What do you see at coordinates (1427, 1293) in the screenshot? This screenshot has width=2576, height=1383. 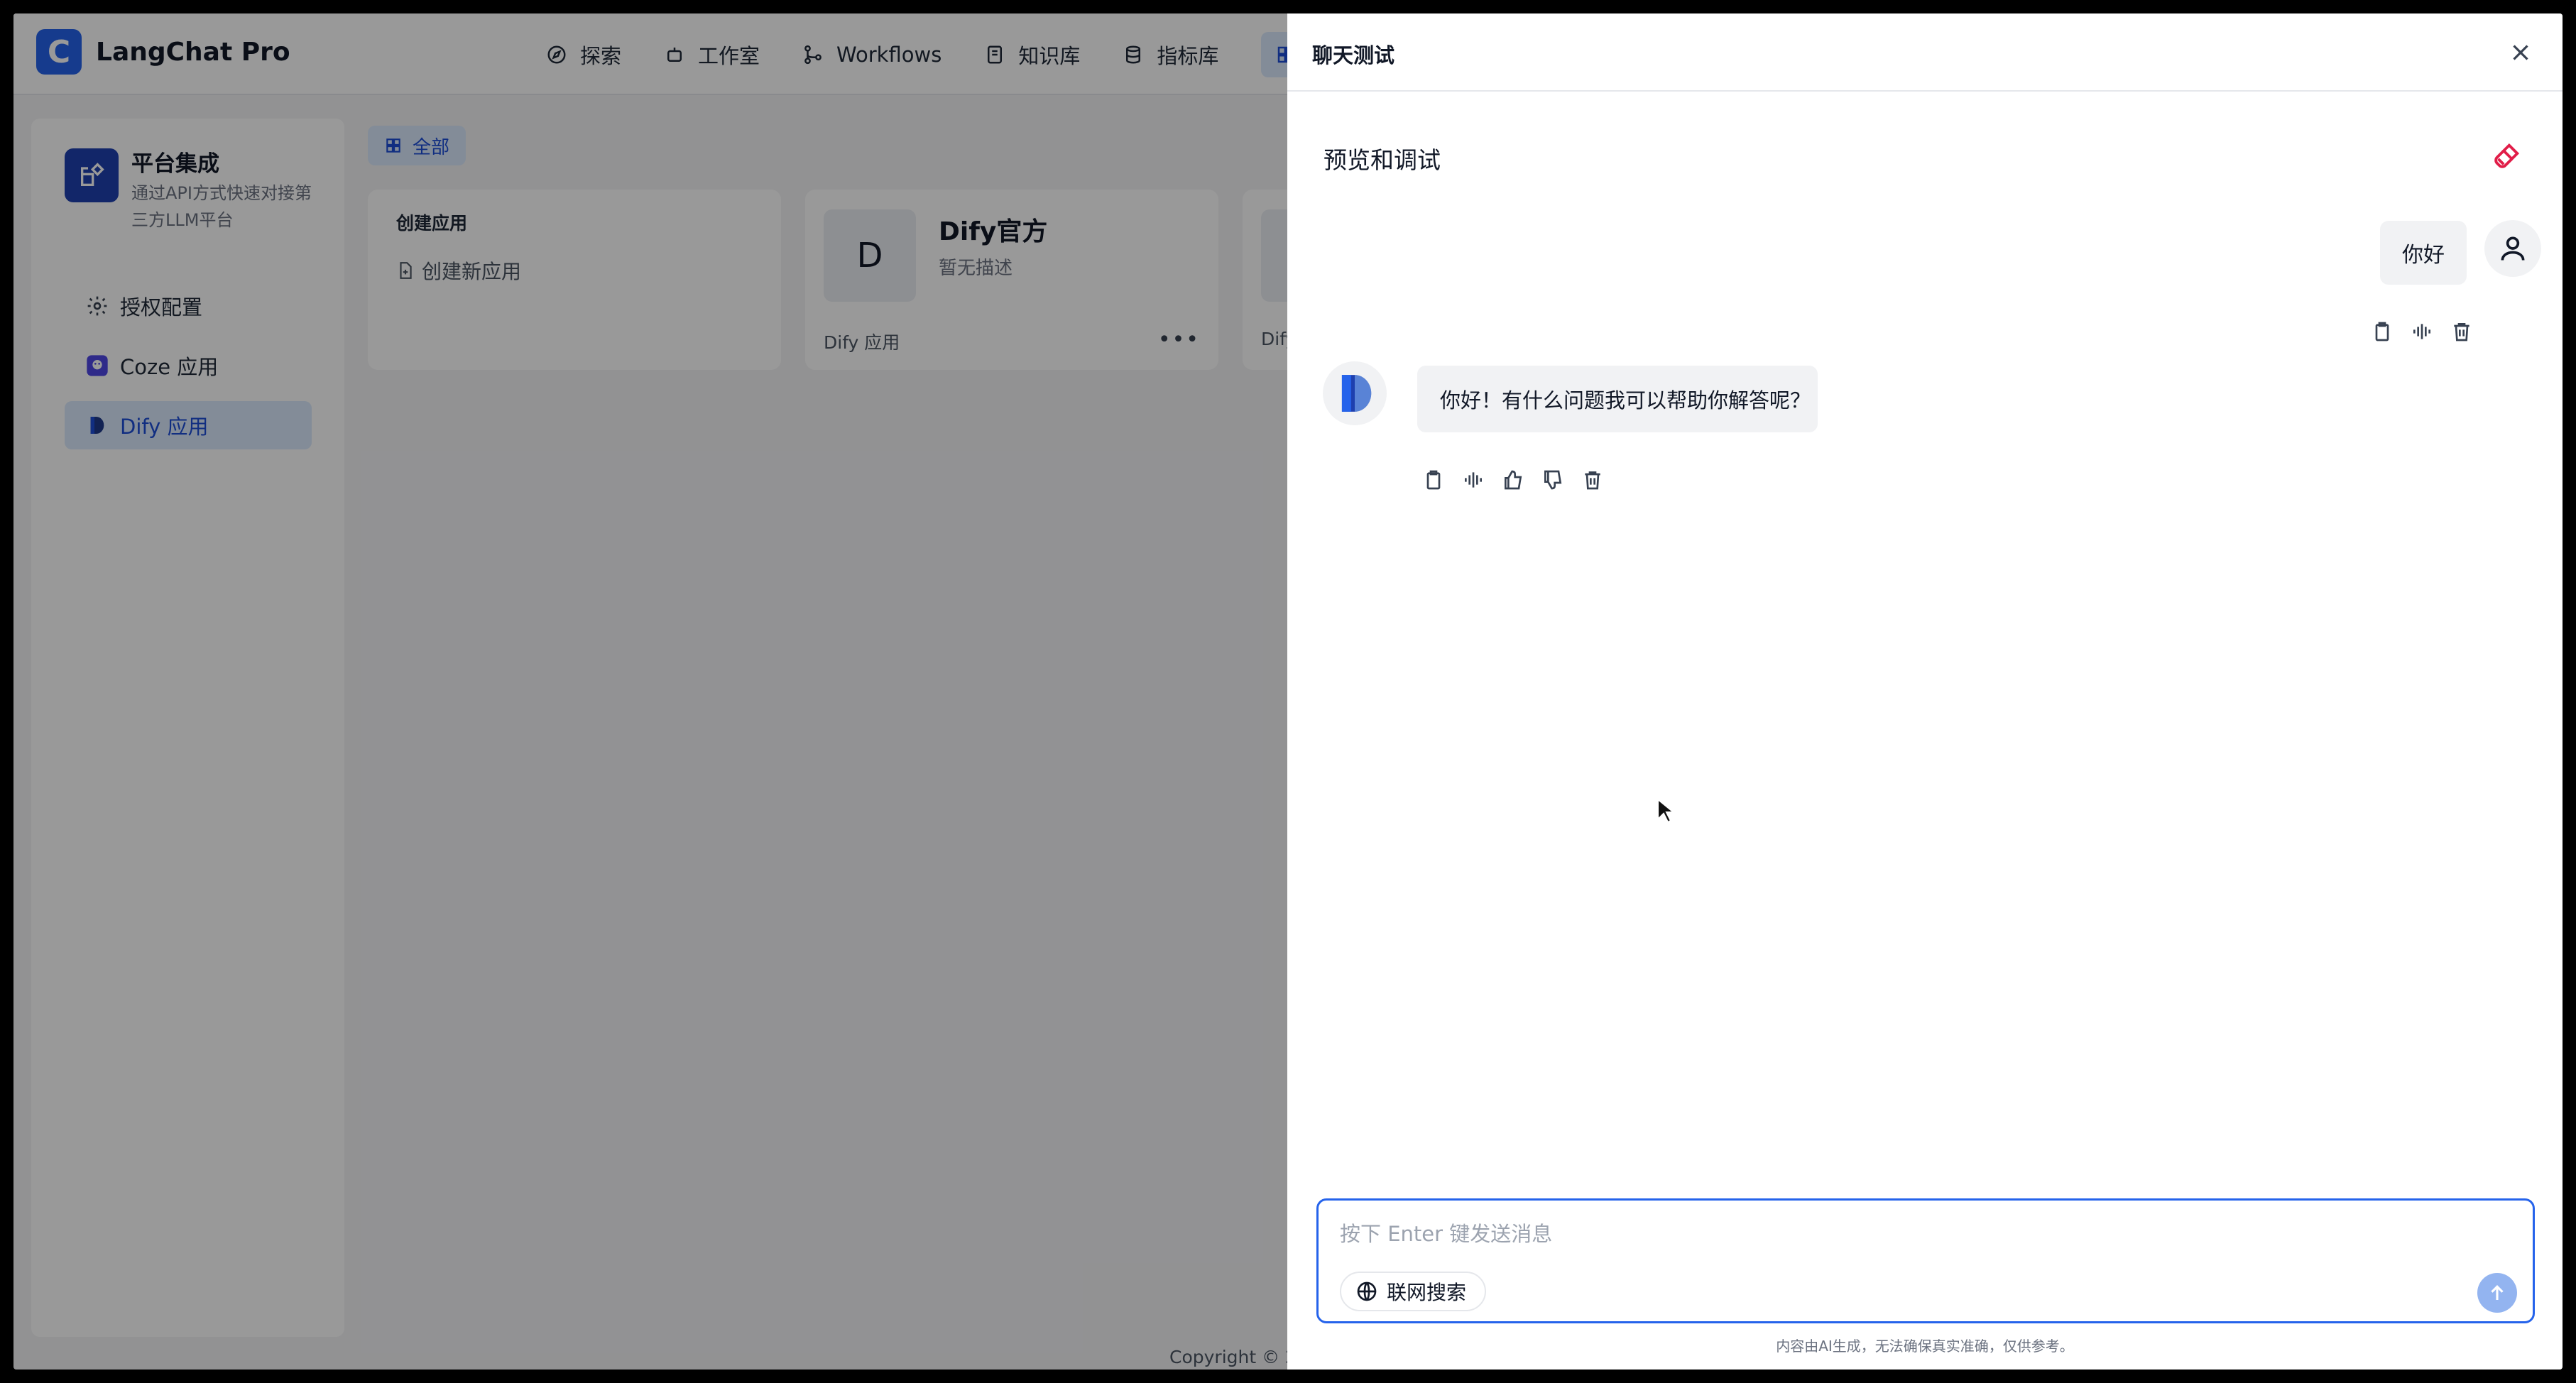 I see `web-search-label: 联网搜索` at bounding box center [1427, 1293].